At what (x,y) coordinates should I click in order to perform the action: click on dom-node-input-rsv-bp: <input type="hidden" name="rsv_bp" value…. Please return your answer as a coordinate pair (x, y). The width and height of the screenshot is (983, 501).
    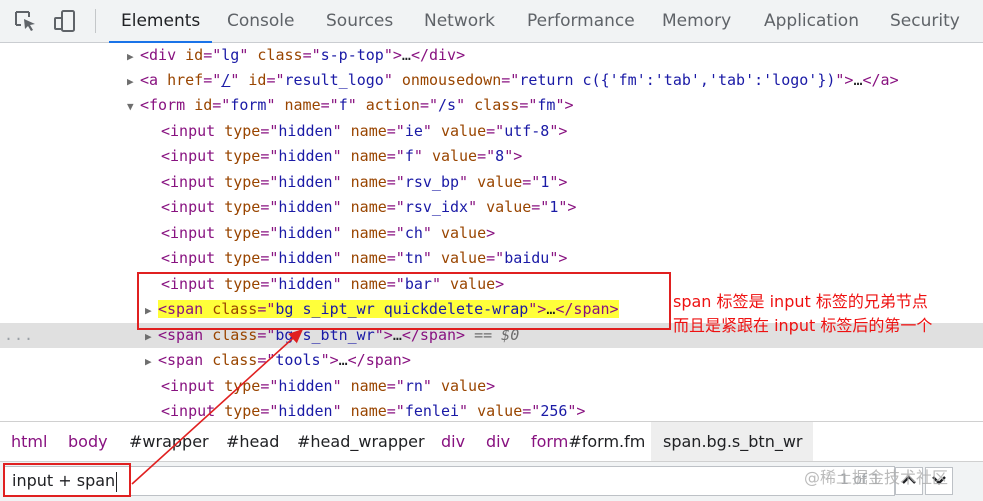
    Looking at the image, I should click on (491, 182).